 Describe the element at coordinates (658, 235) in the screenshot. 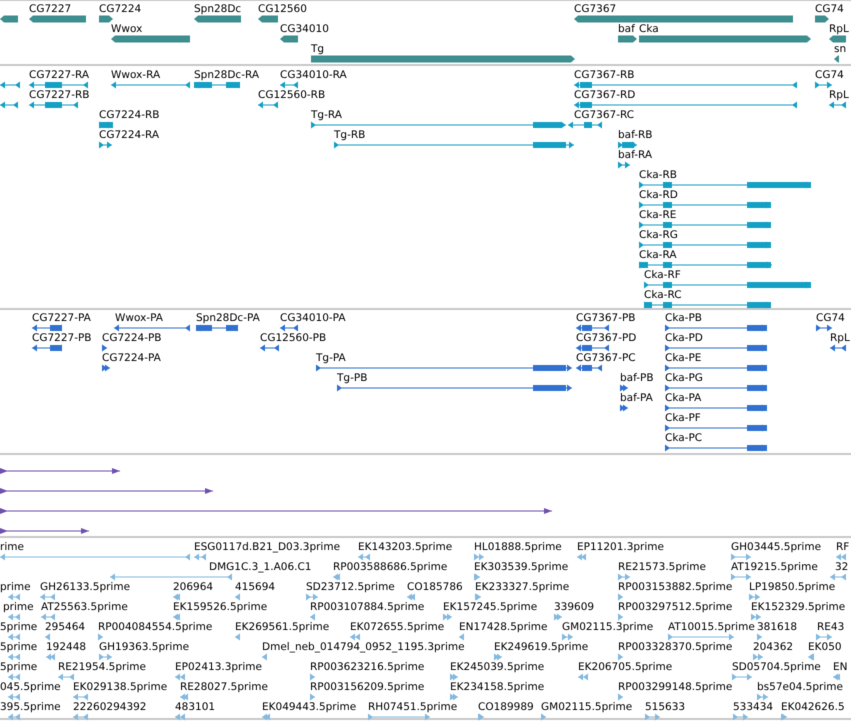

I see `feature-label: Cka-RG` at that location.